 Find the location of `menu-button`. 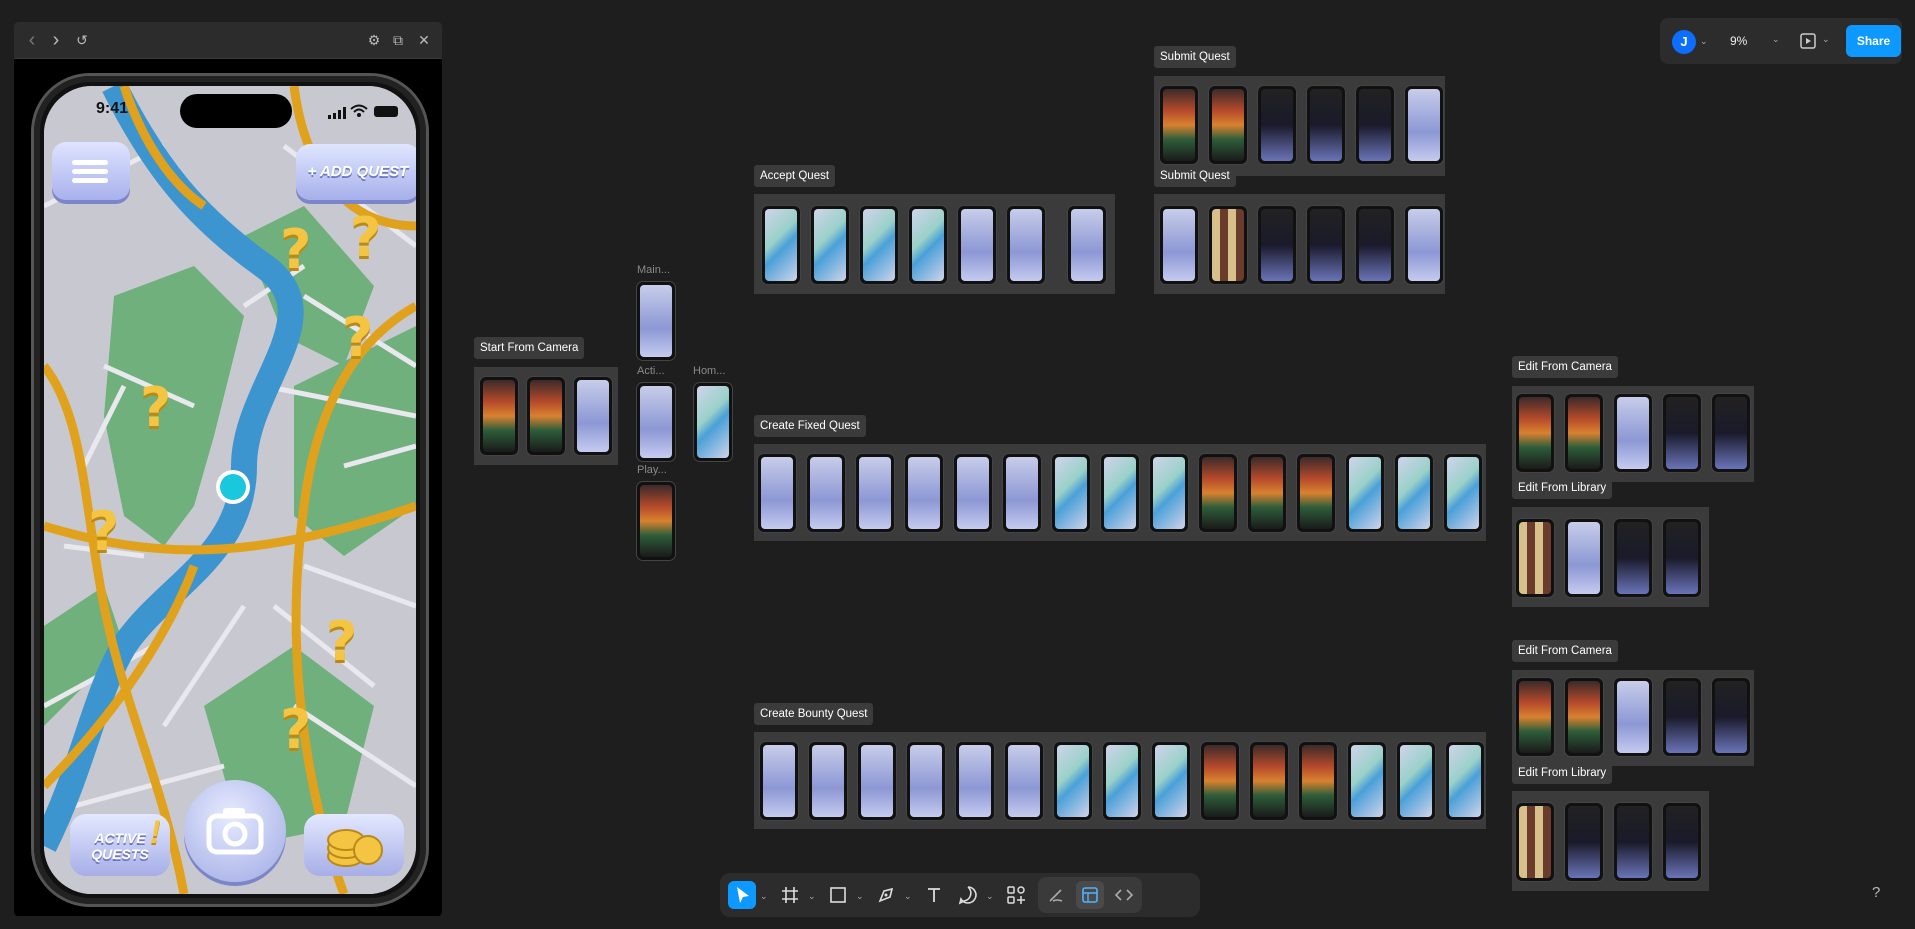

menu-button is located at coordinates (91, 171).